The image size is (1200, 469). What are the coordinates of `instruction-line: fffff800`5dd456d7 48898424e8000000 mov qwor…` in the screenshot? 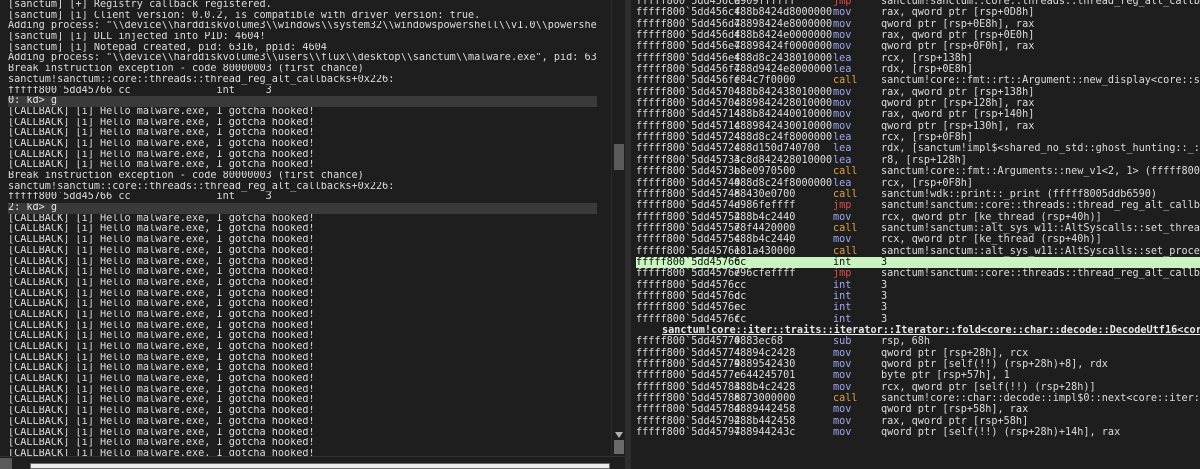 It's located at (918, 24).